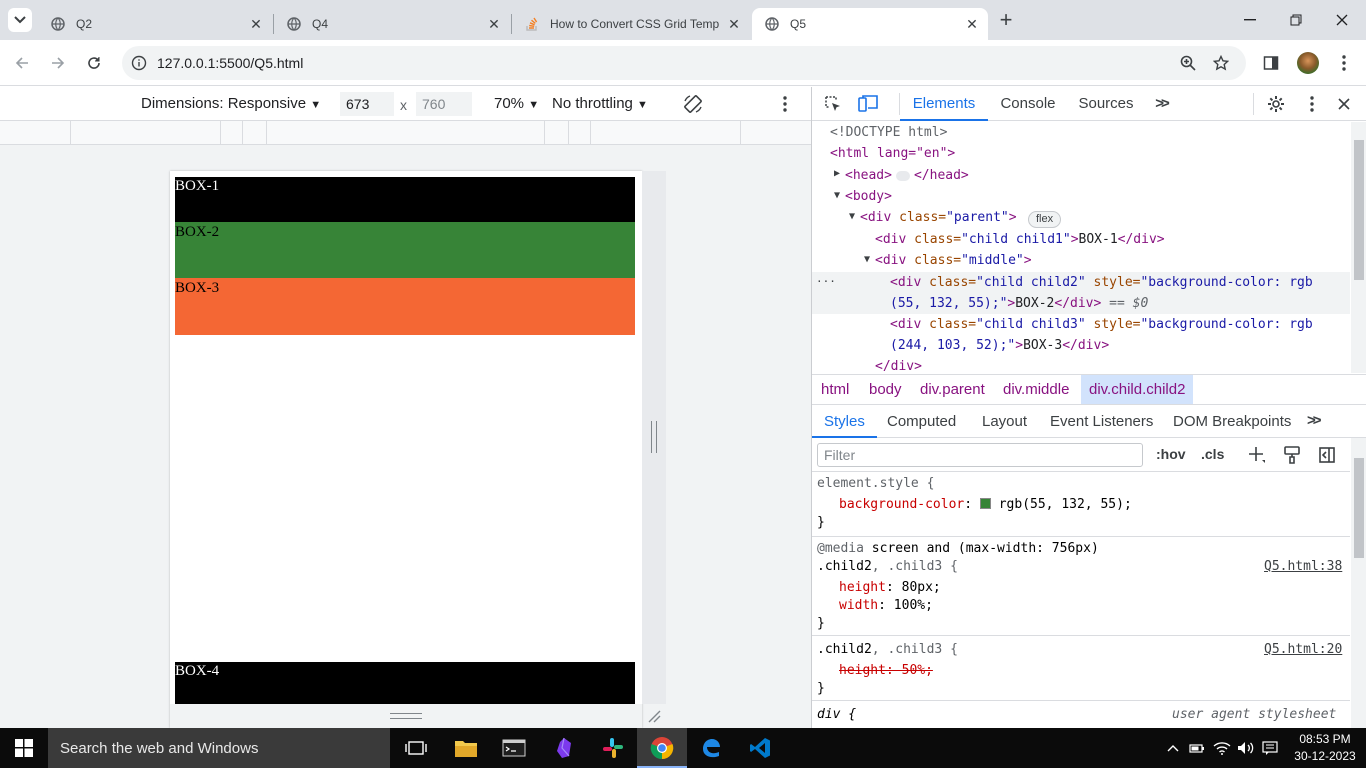 The height and width of the screenshot is (768, 1366). What do you see at coordinates (844, 421) in the screenshot?
I see `subtab-styles: Styles` at bounding box center [844, 421].